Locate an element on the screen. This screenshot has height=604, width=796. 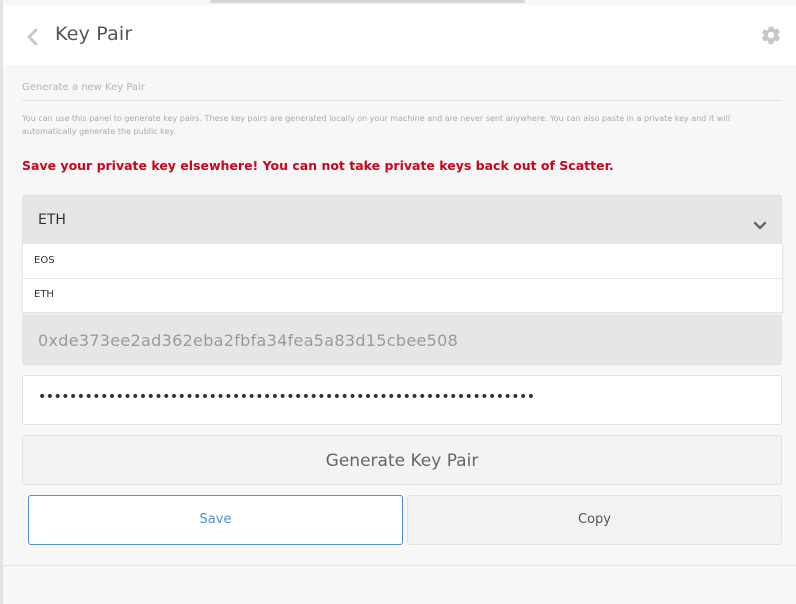
footer is located at coordinates (399, 585).